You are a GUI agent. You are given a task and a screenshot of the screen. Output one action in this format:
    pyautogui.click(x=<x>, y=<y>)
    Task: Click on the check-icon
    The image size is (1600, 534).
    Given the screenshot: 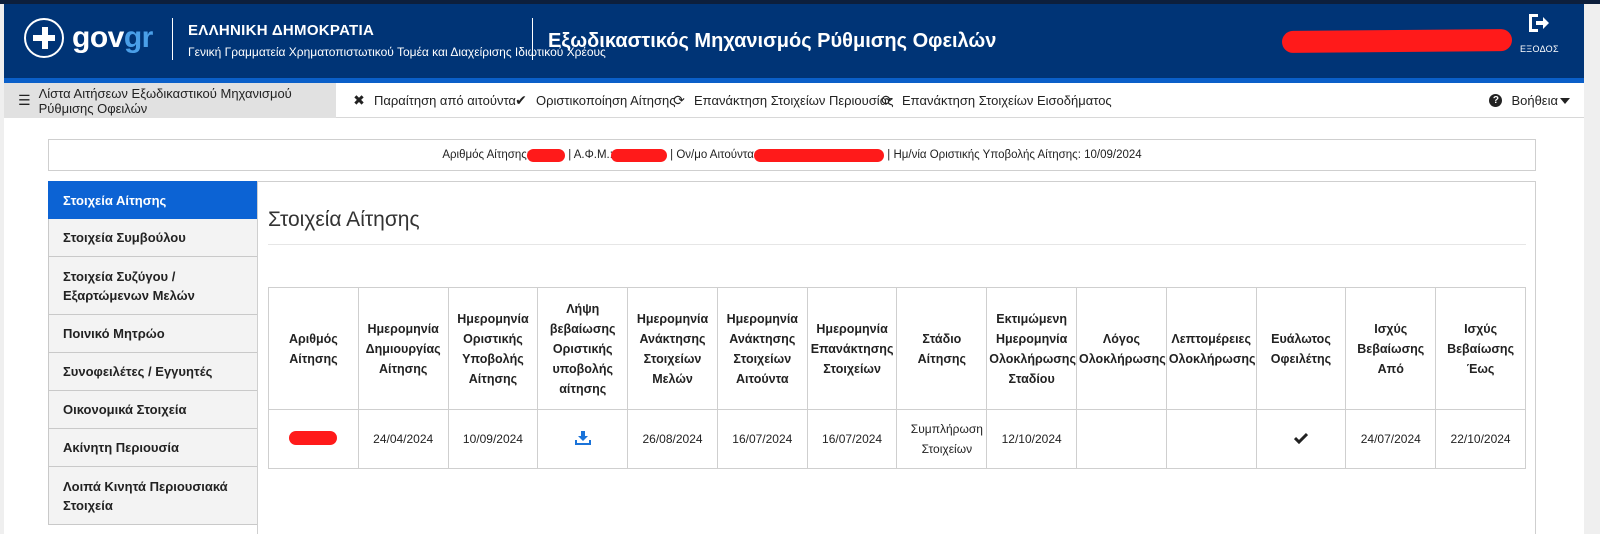 What is the action you would take?
    pyautogui.click(x=1301, y=438)
    